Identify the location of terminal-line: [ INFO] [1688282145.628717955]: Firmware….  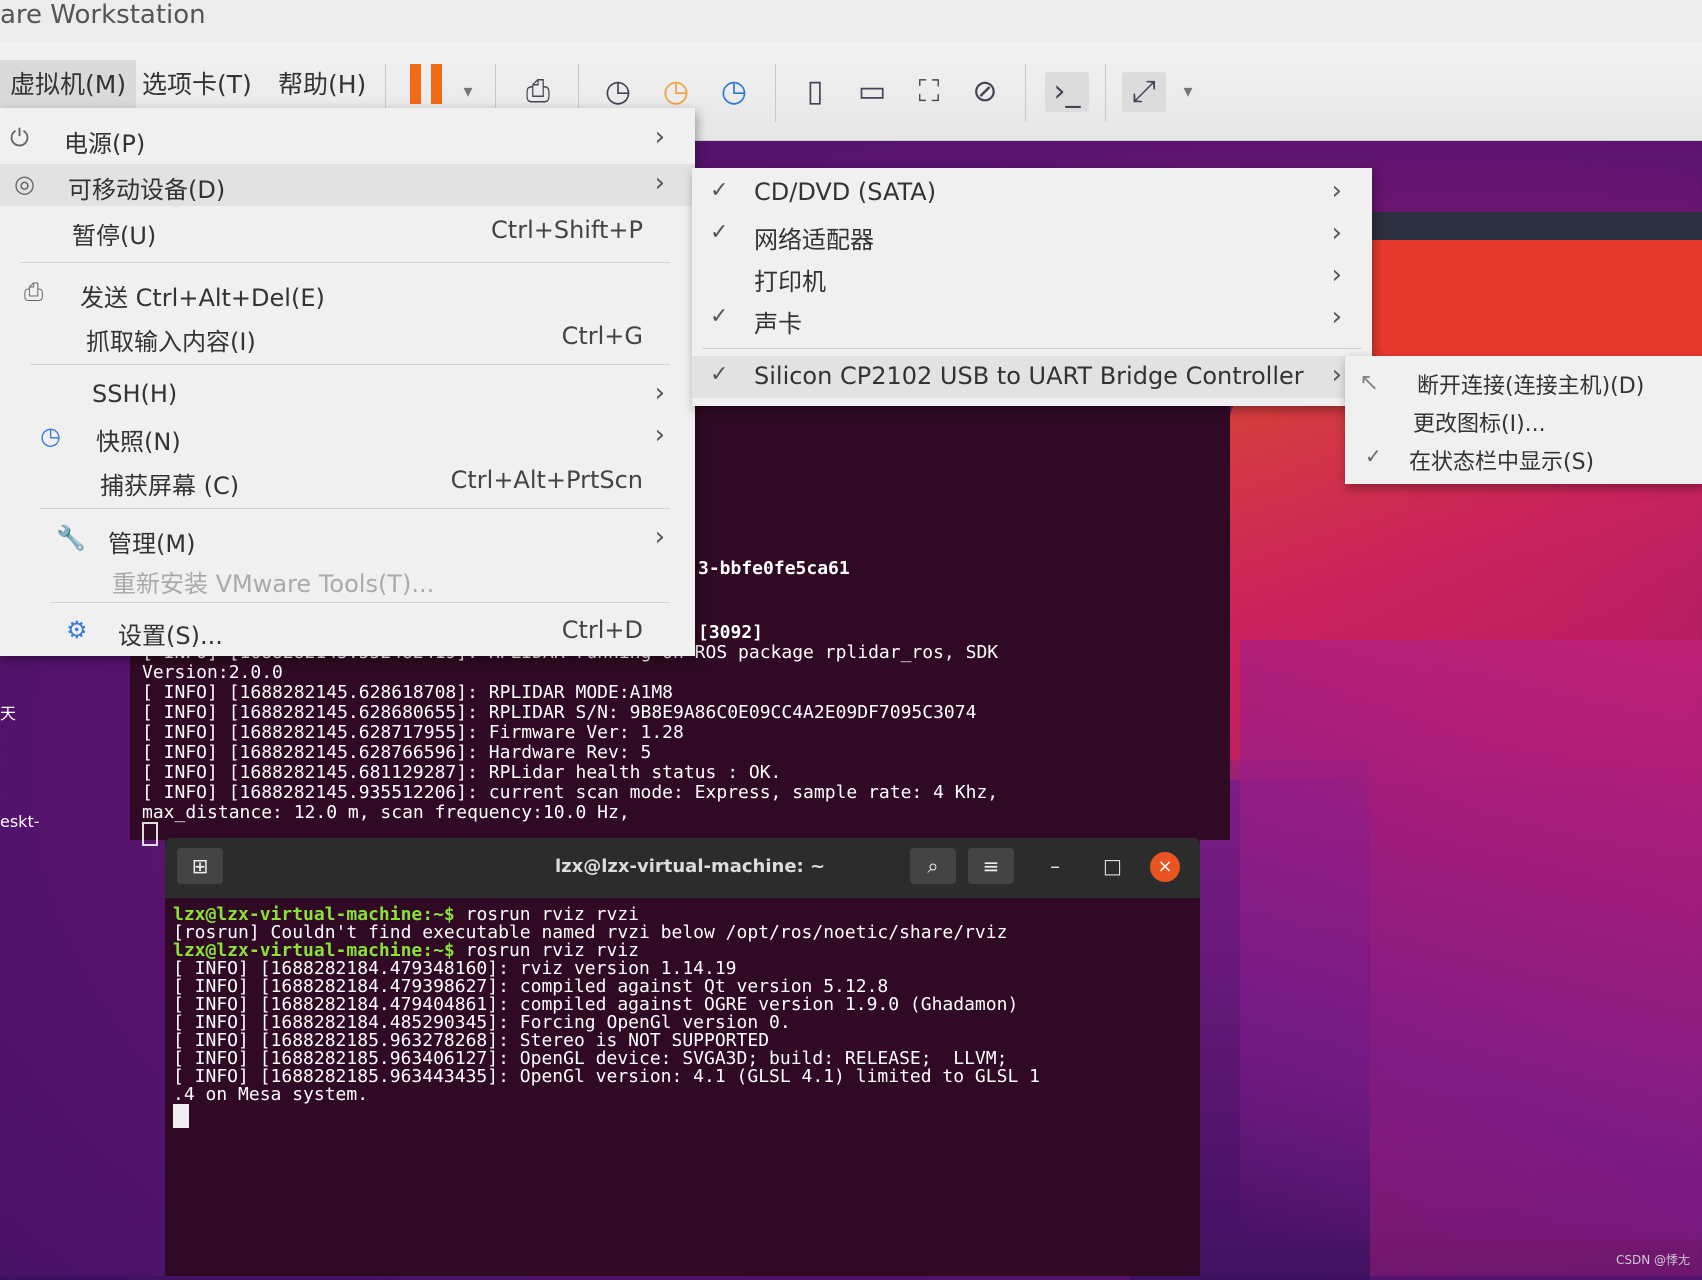
(413, 732).